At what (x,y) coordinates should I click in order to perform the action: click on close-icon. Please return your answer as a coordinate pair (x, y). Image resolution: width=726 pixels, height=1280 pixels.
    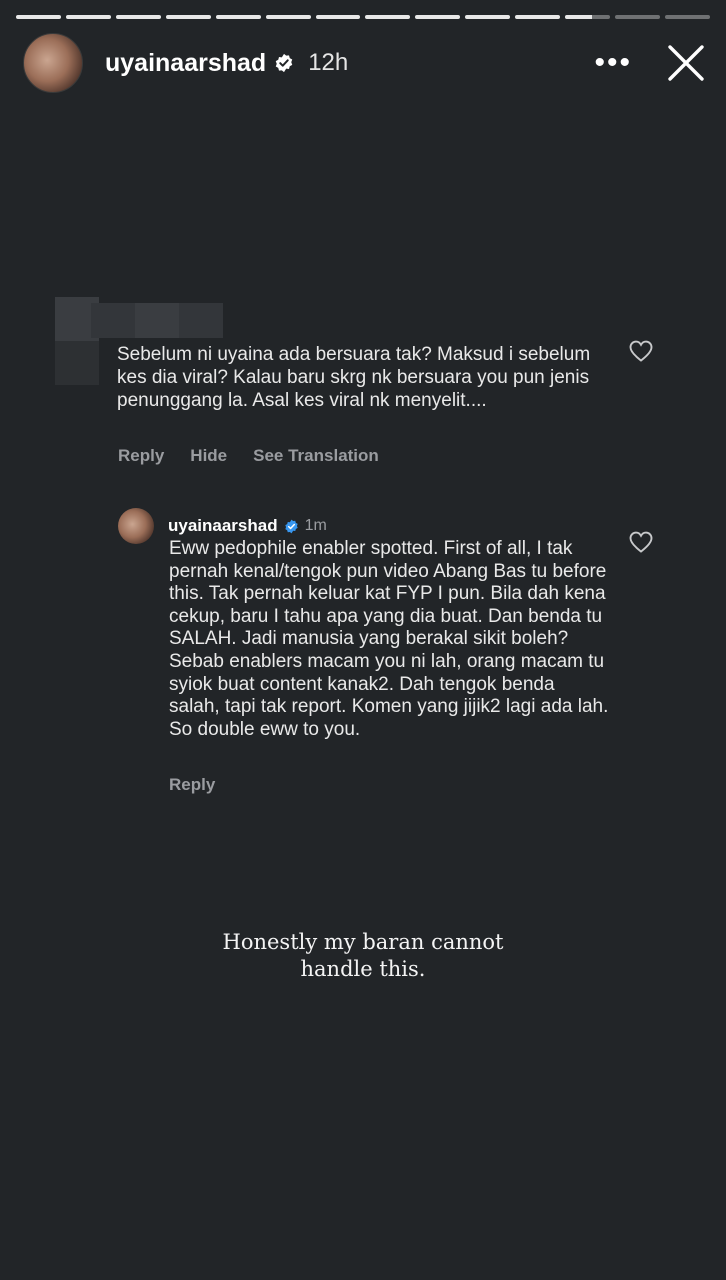
    Looking at the image, I should click on (686, 63).